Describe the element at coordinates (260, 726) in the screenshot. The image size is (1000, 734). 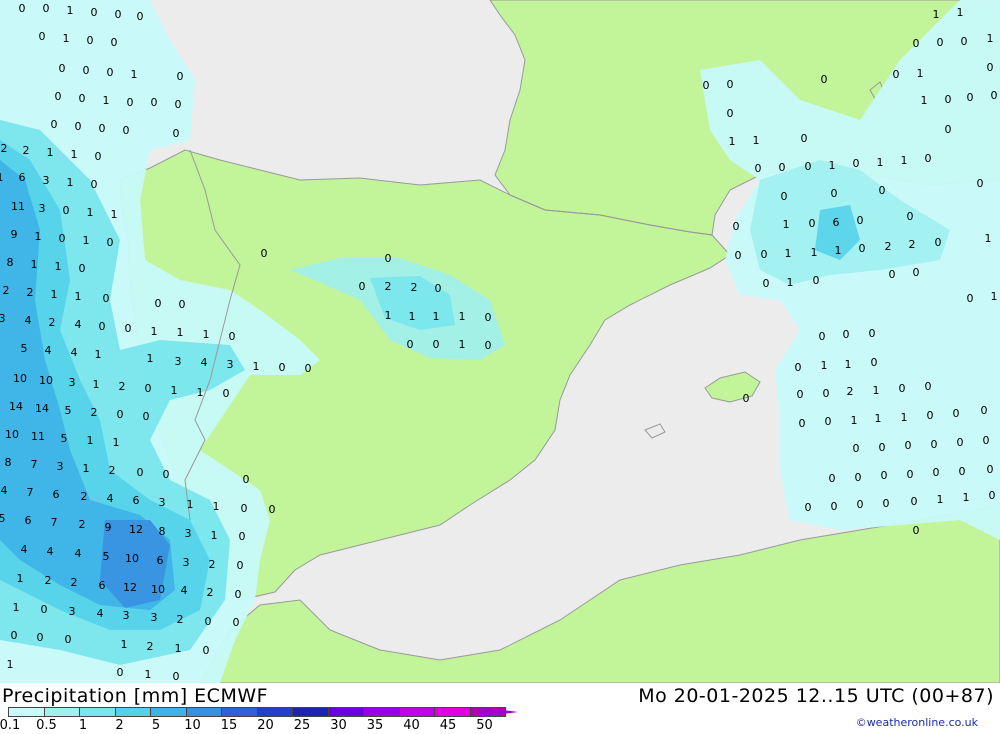
I see `legend-labels: 0.1 0.5 1 2 5 10 15 20 25 30 35 40 45 50` at that location.